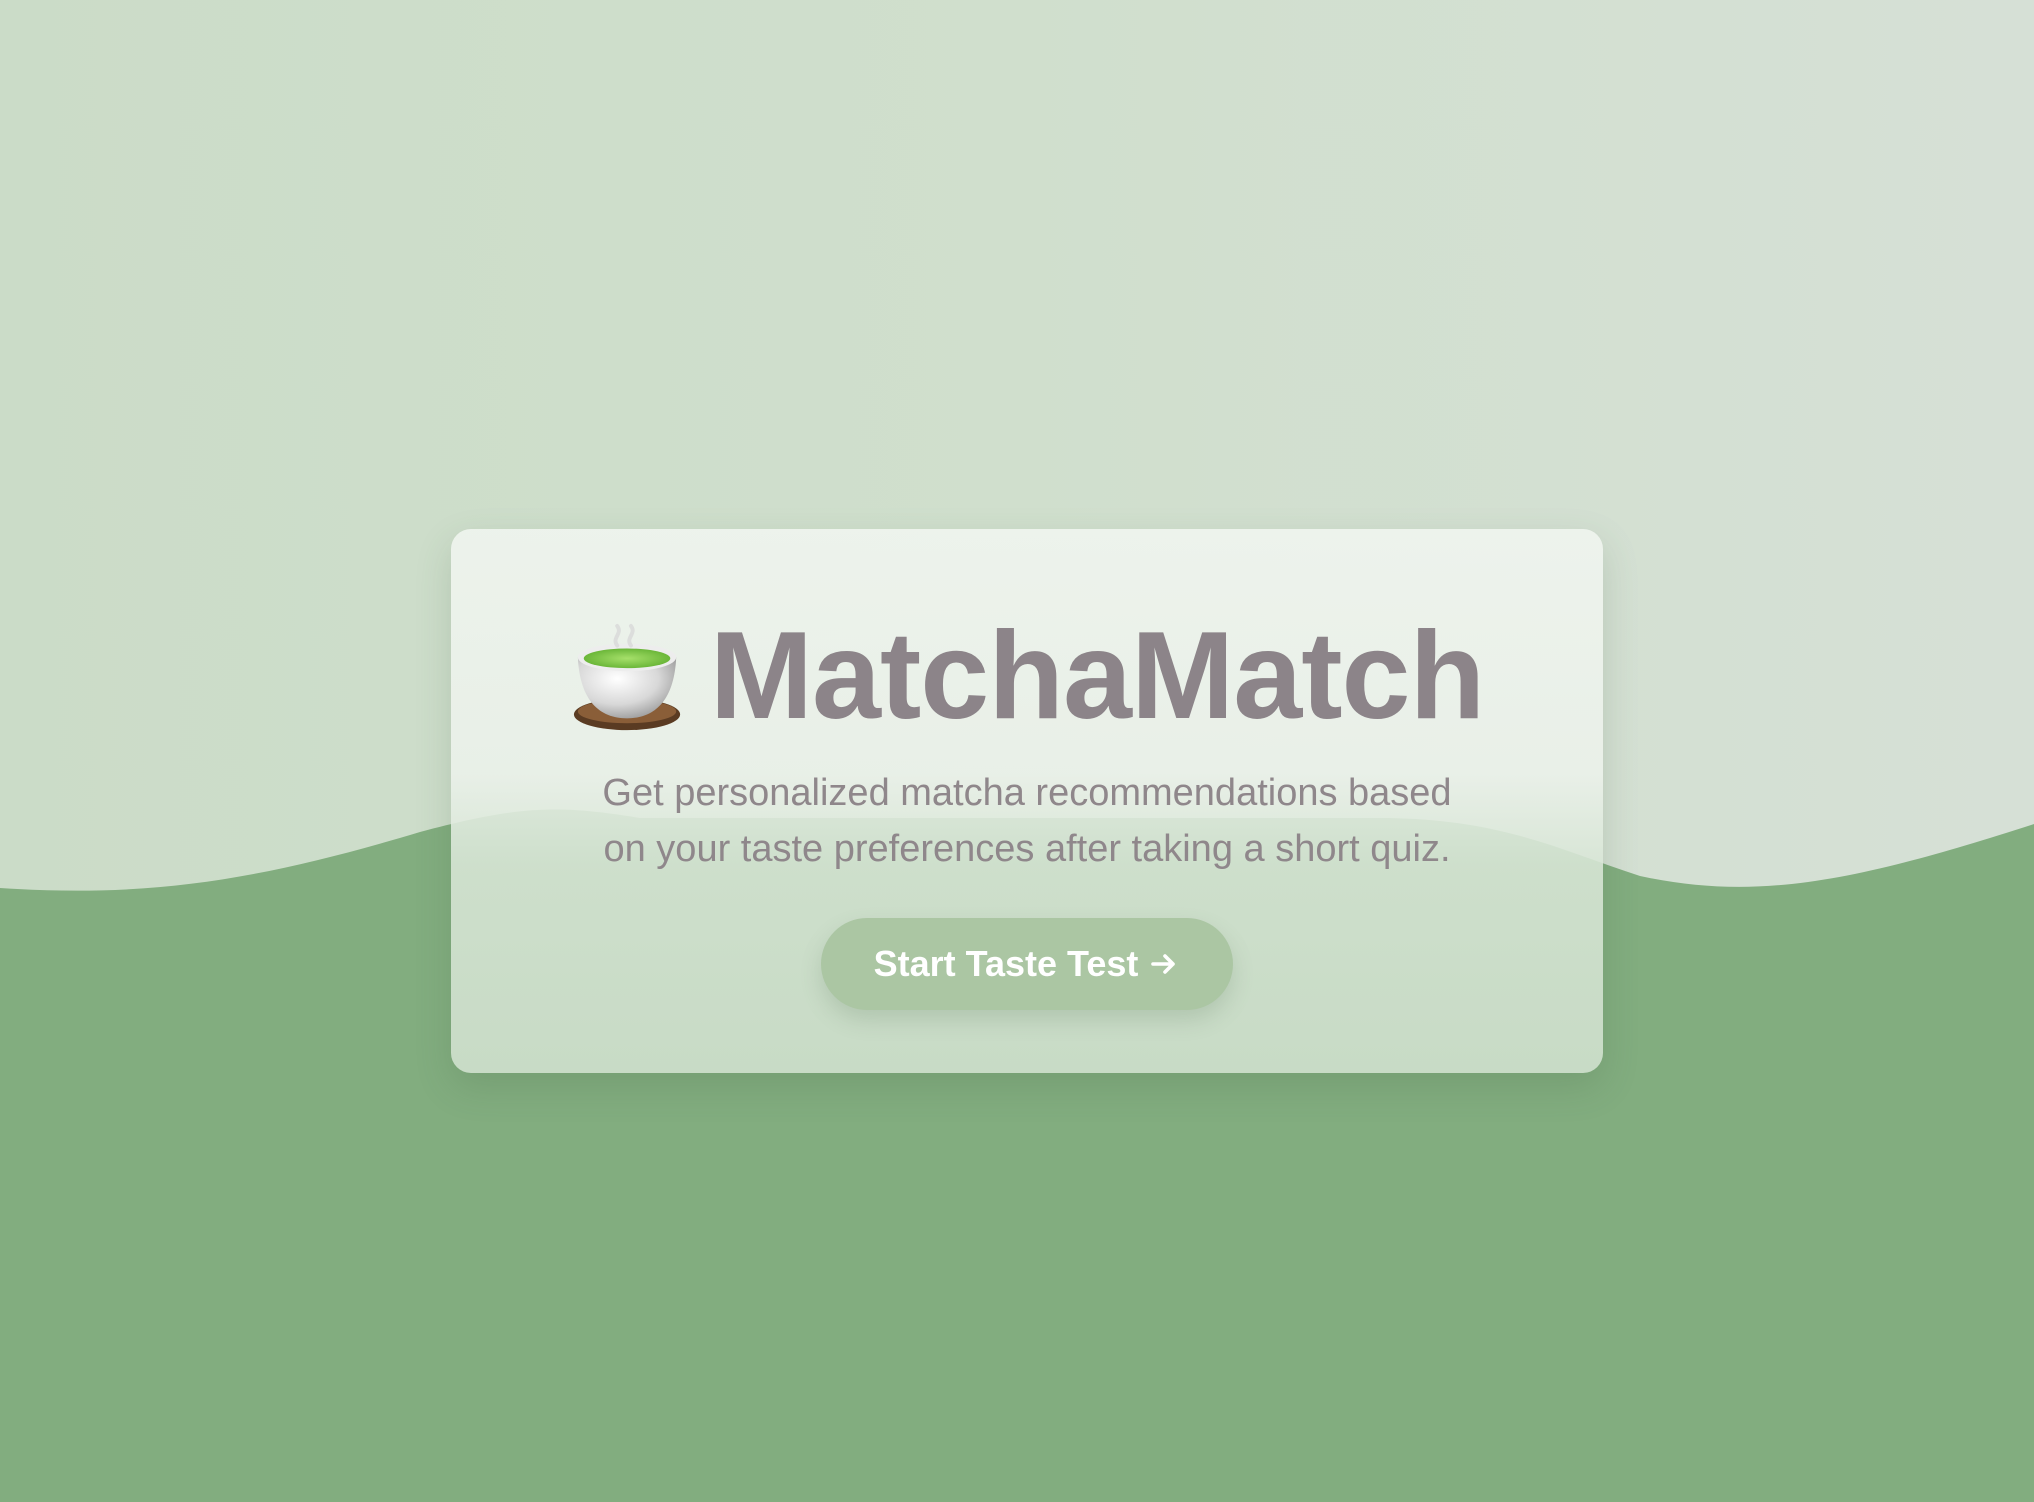 The width and height of the screenshot is (2034, 1502). Describe the element at coordinates (626, 677) in the screenshot. I see `teacup-icon` at that location.